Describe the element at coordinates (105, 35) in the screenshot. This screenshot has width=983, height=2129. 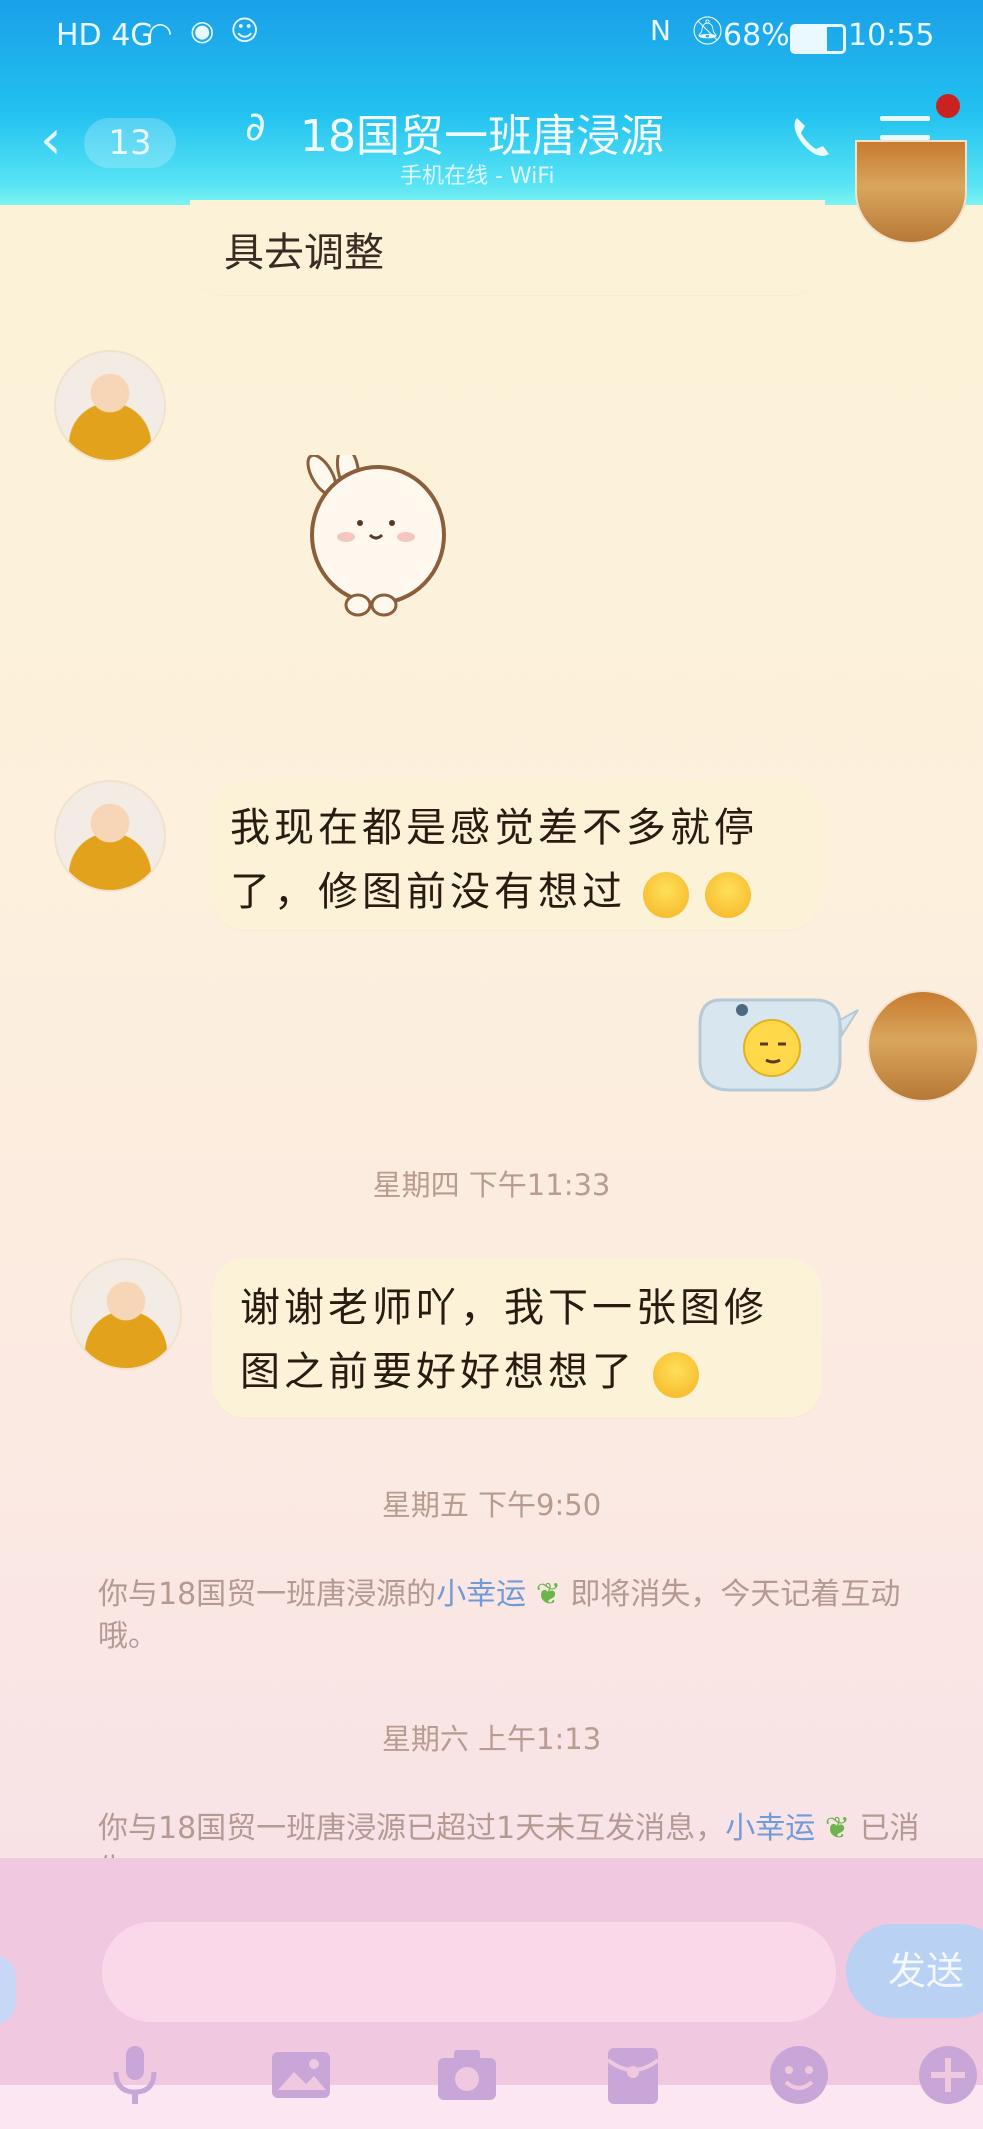
I see `network-indicator: HD 4G` at that location.